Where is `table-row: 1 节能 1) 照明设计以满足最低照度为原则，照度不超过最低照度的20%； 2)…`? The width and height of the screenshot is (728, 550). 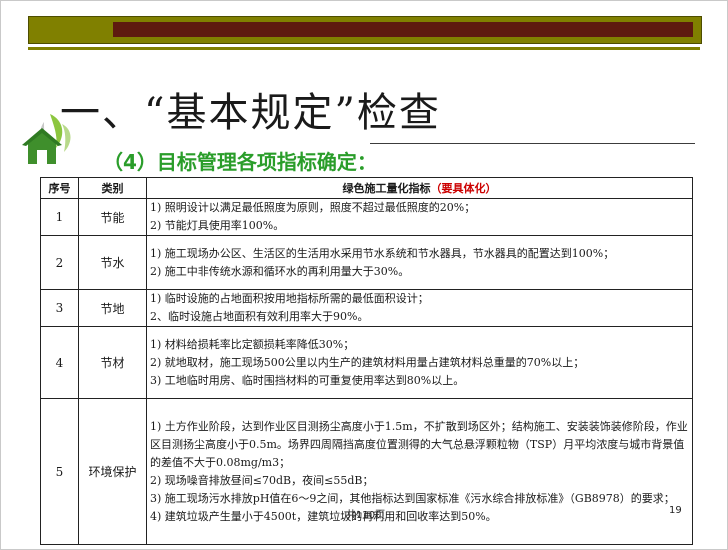
table-row: 1 节能 1) 照明设计以满足最低照度为原则，照度不超过最低照度的20%； 2)… is located at coordinates (366, 217).